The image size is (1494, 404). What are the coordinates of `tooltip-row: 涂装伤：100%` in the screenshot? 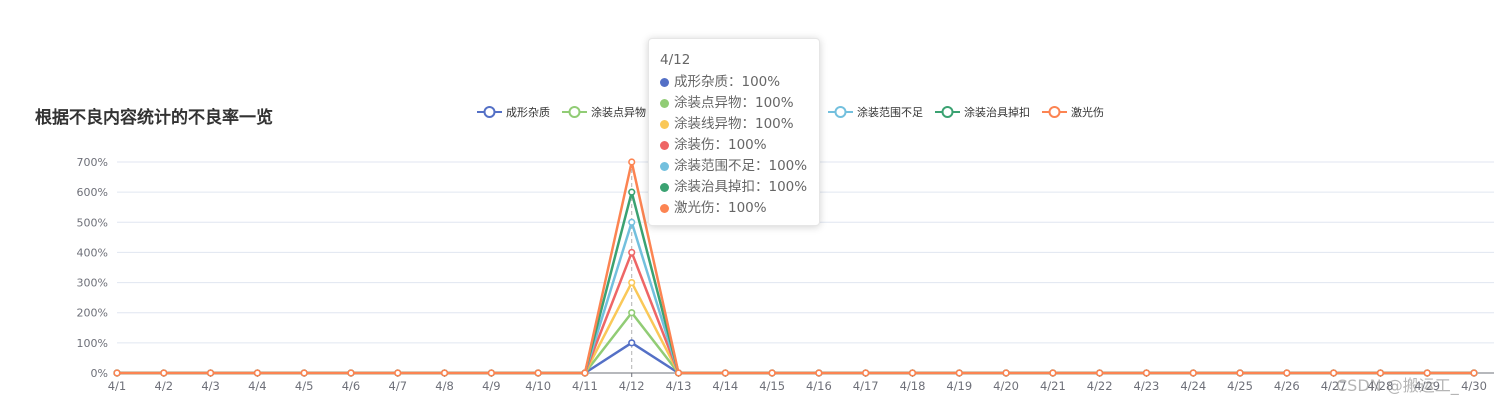 It's located at (734, 145).